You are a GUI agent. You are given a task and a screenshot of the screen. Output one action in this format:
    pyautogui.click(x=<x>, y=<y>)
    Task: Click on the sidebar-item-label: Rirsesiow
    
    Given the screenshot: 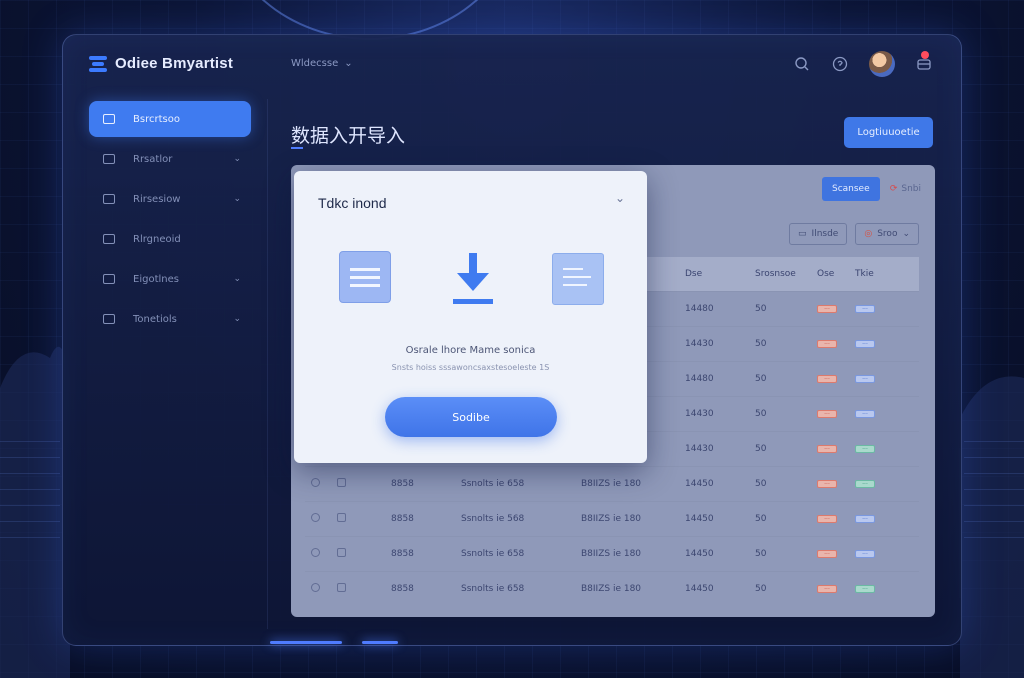 What is the action you would take?
    pyautogui.click(x=157, y=199)
    